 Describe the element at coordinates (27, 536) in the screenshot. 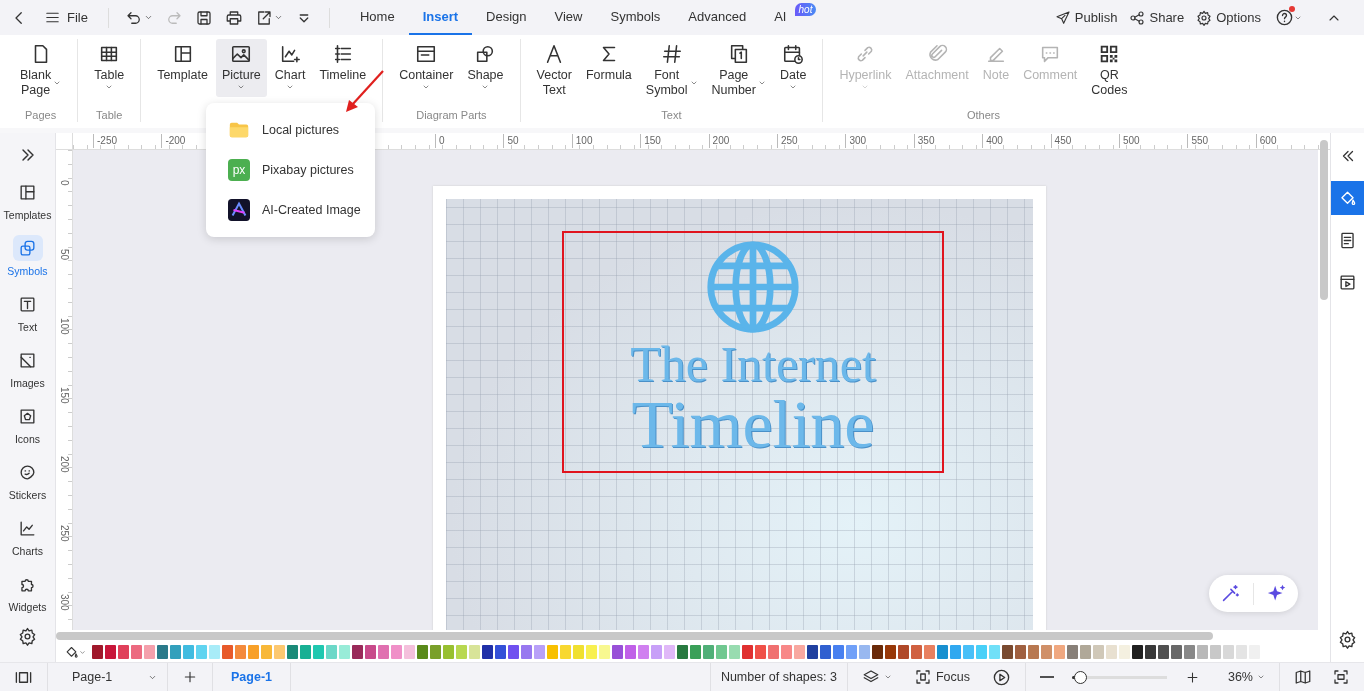

I see `sidebar-item: Charts` at that location.